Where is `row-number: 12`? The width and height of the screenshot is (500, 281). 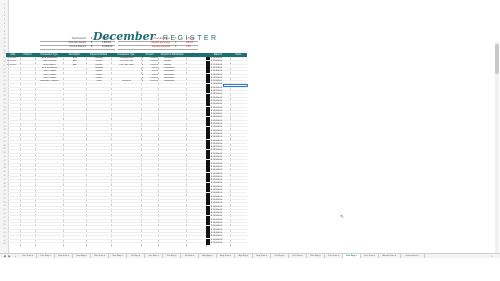 row-number: 12 is located at coordinates (4, 47).